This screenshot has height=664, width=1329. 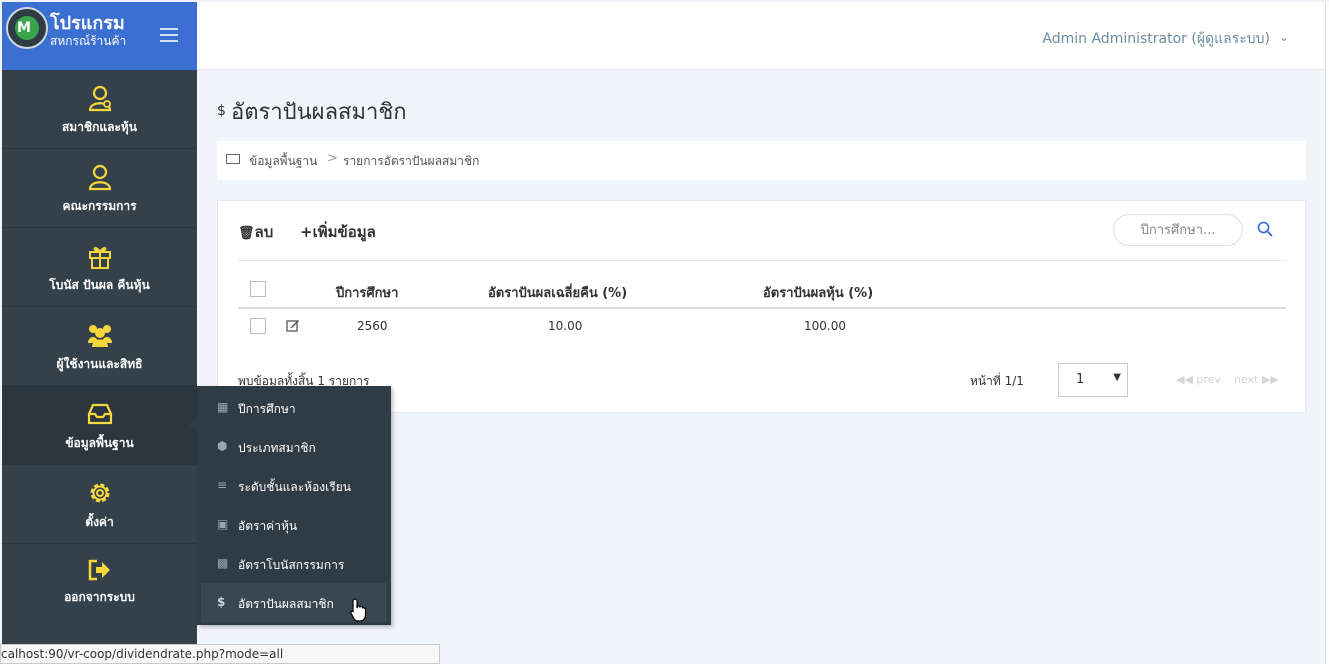 What do you see at coordinates (99, 425) in the screenshot?
I see `sidebar-item-basic-data: ข้อมูลพื้นฐาน` at bounding box center [99, 425].